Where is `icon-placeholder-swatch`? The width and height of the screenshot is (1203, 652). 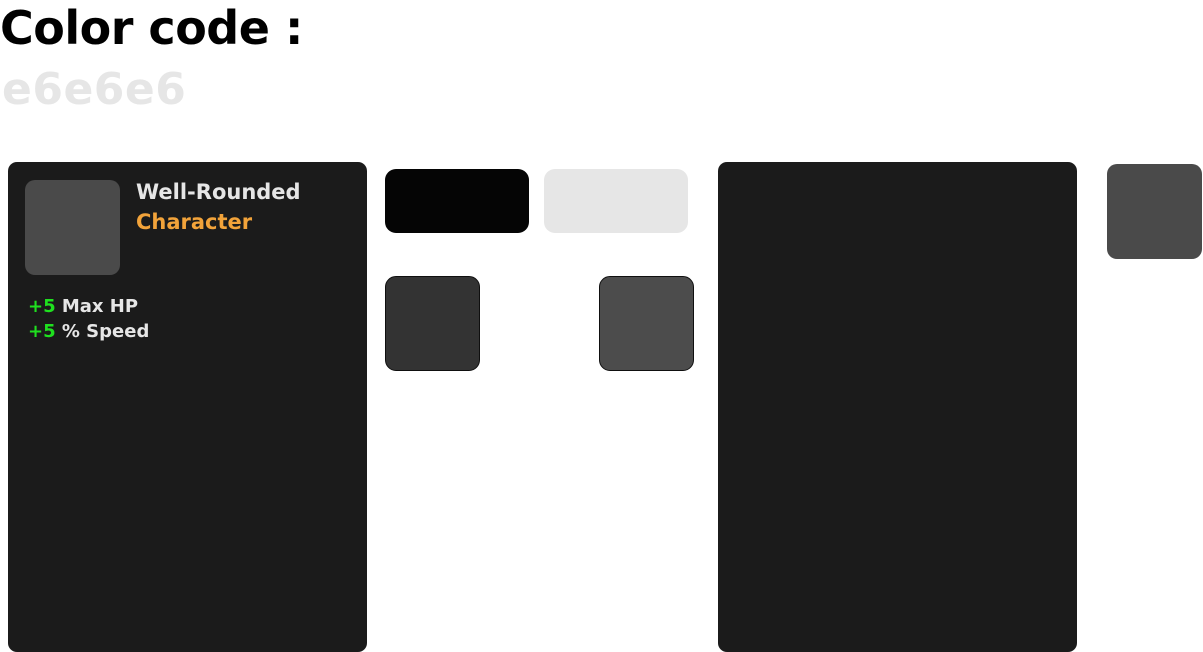
icon-placeholder-swatch is located at coordinates (1154, 211).